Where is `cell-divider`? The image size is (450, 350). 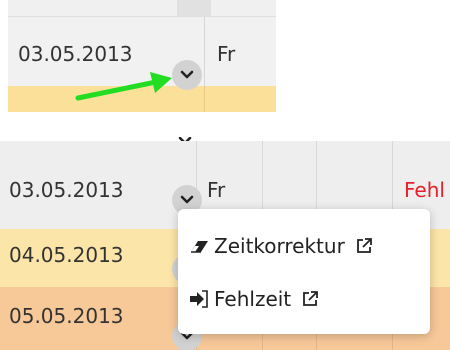 cell-divider is located at coordinates (204, 99).